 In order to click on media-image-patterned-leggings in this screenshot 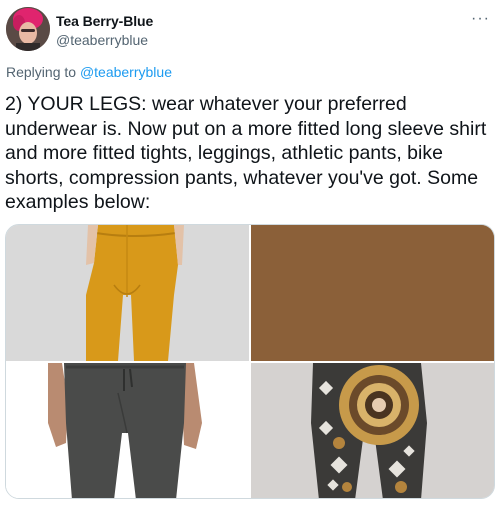, I will do `click(372, 430)`.